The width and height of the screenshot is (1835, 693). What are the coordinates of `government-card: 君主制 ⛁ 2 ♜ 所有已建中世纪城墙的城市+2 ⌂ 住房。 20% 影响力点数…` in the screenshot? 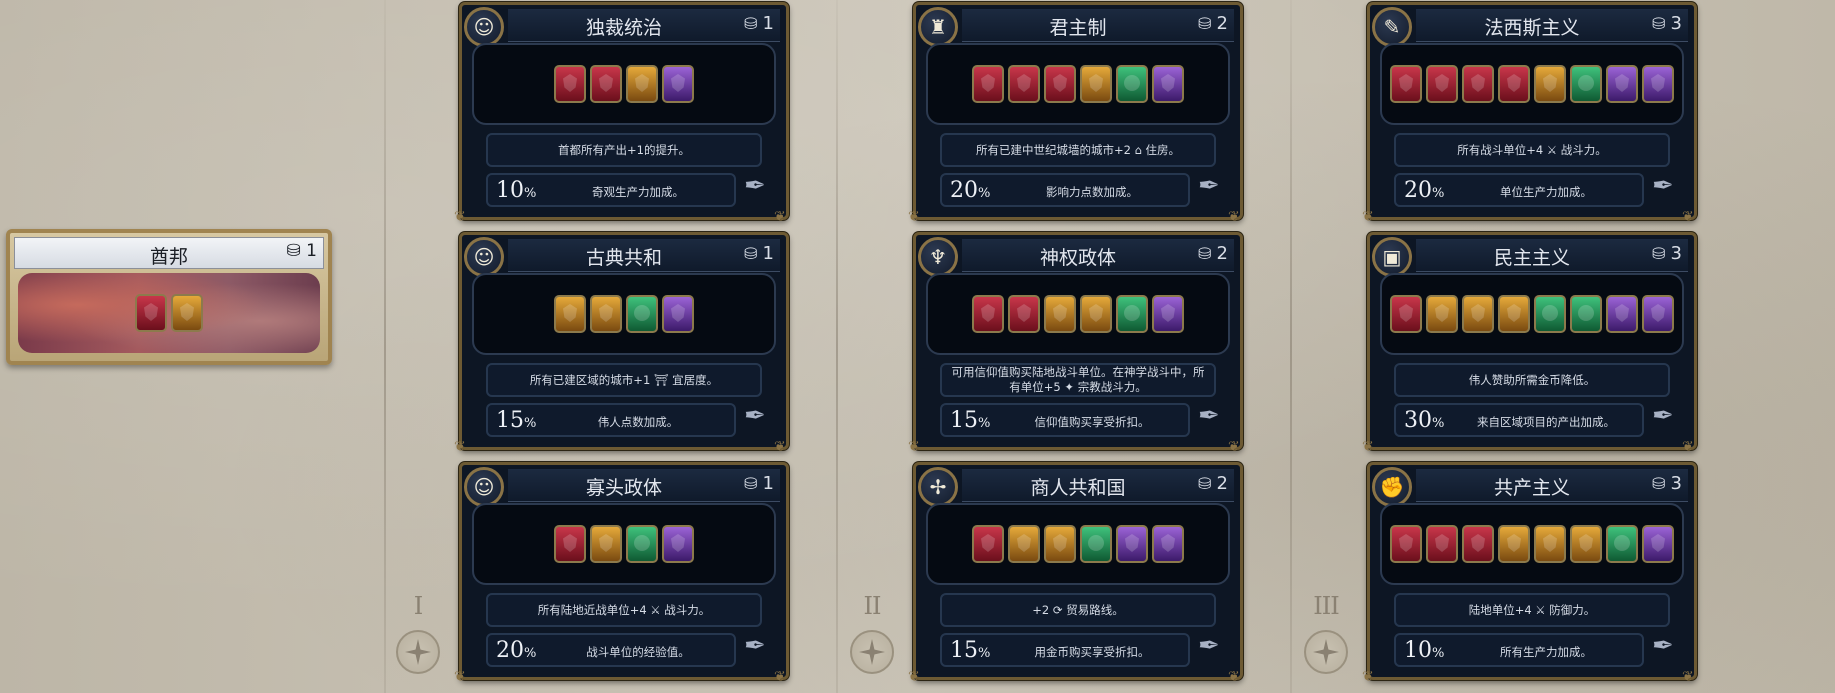 It's located at (1075, 113).